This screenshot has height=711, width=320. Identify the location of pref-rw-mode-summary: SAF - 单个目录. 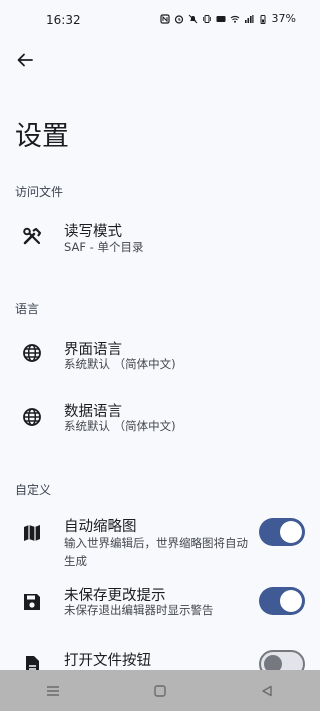
(104, 247).